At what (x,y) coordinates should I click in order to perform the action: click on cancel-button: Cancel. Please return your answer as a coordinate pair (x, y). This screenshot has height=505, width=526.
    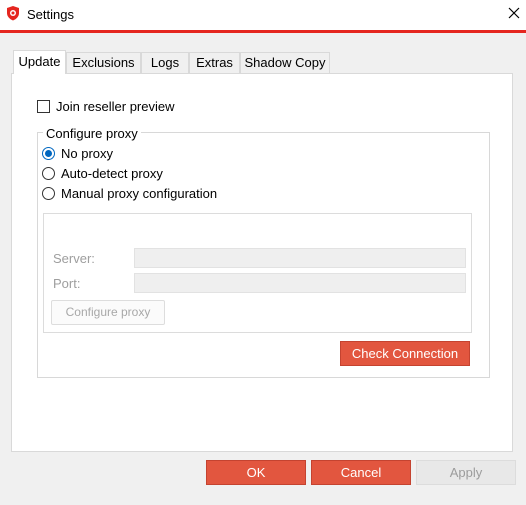
    Looking at the image, I should click on (361, 472).